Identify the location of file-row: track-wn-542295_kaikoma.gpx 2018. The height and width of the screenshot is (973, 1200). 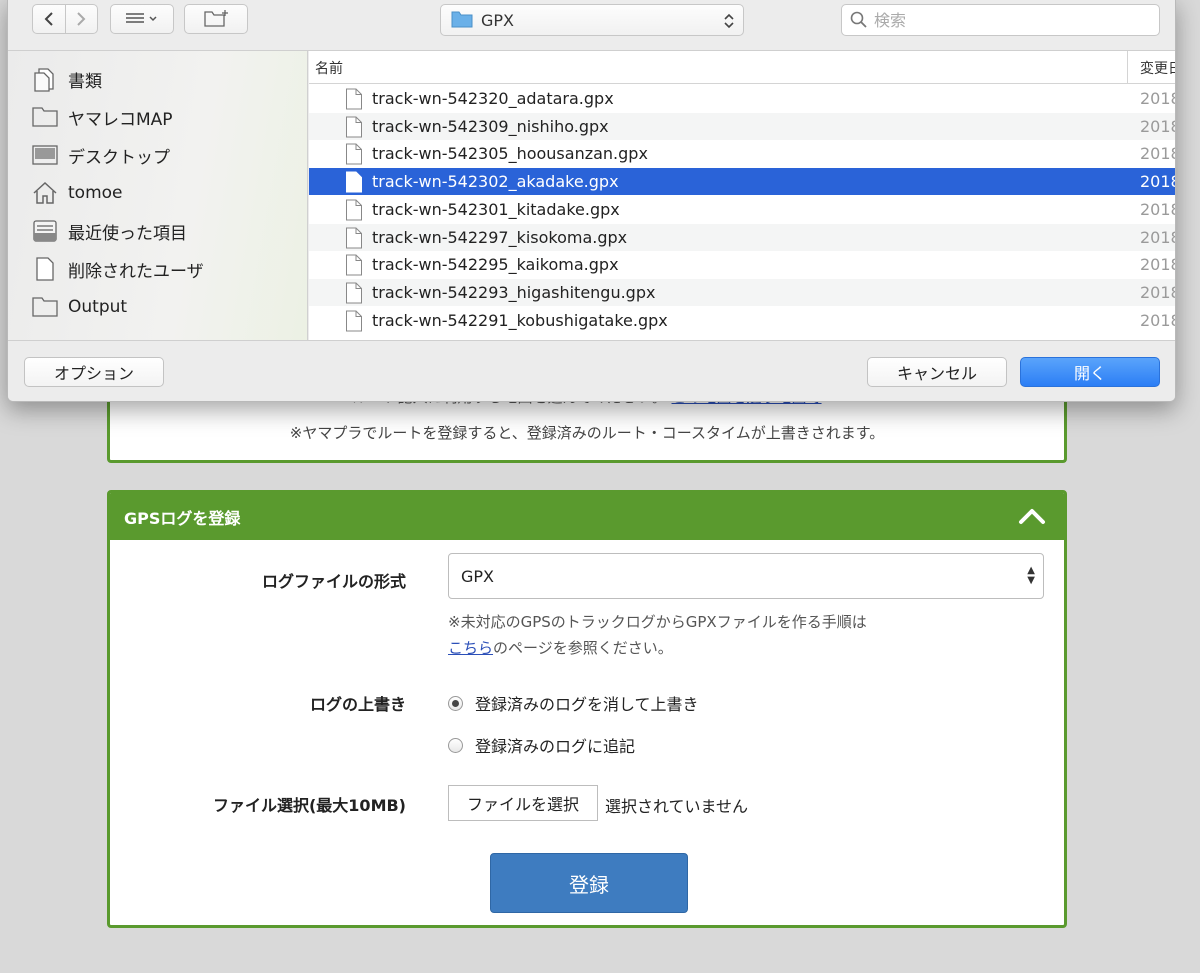
(742, 264).